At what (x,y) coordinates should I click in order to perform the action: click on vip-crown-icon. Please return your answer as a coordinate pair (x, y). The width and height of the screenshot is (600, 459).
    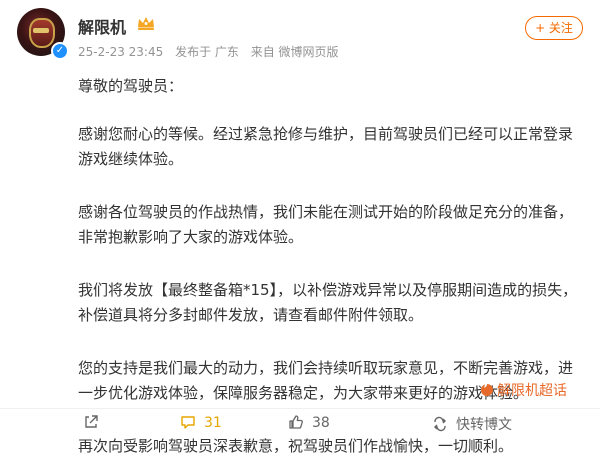
    Looking at the image, I should click on (146, 23).